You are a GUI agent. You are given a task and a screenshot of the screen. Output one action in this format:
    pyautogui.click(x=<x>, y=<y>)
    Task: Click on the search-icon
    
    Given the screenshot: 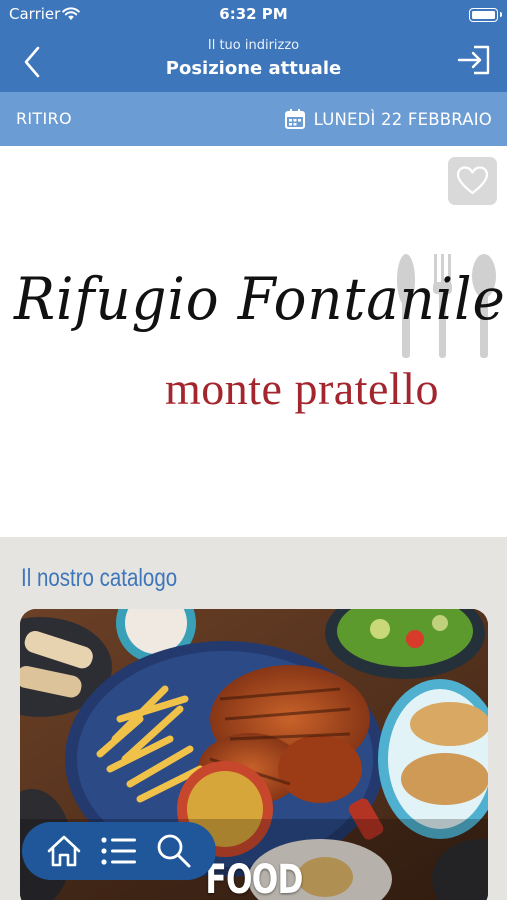 What is the action you would take?
    pyautogui.click(x=174, y=851)
    